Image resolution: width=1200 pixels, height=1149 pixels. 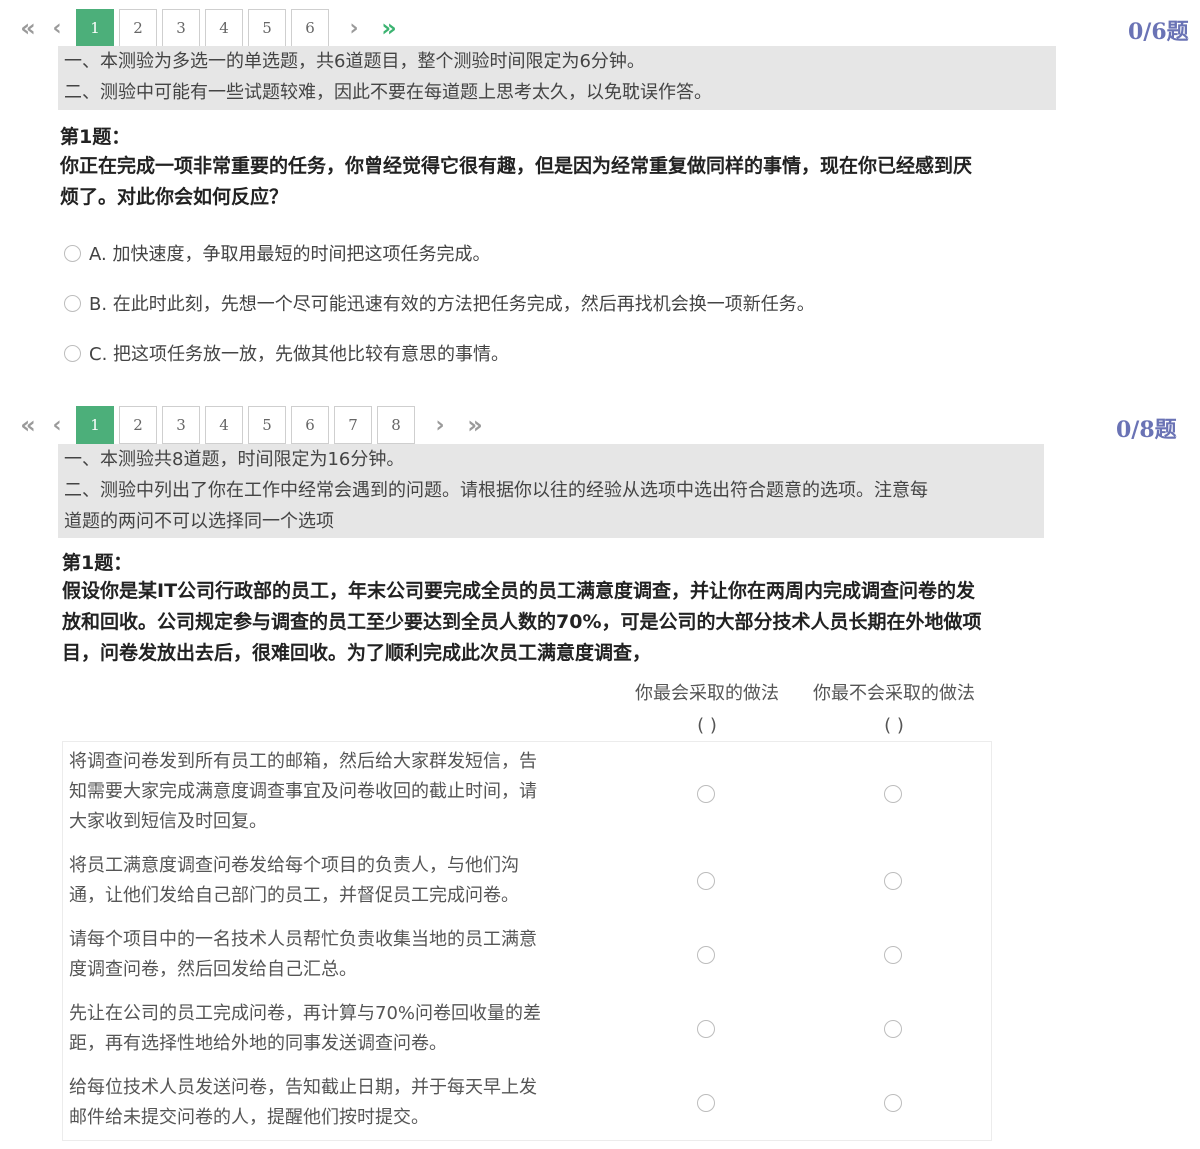 What do you see at coordinates (174, 197) in the screenshot?
I see `question-line: 烦了。对此你会如何反应？` at bounding box center [174, 197].